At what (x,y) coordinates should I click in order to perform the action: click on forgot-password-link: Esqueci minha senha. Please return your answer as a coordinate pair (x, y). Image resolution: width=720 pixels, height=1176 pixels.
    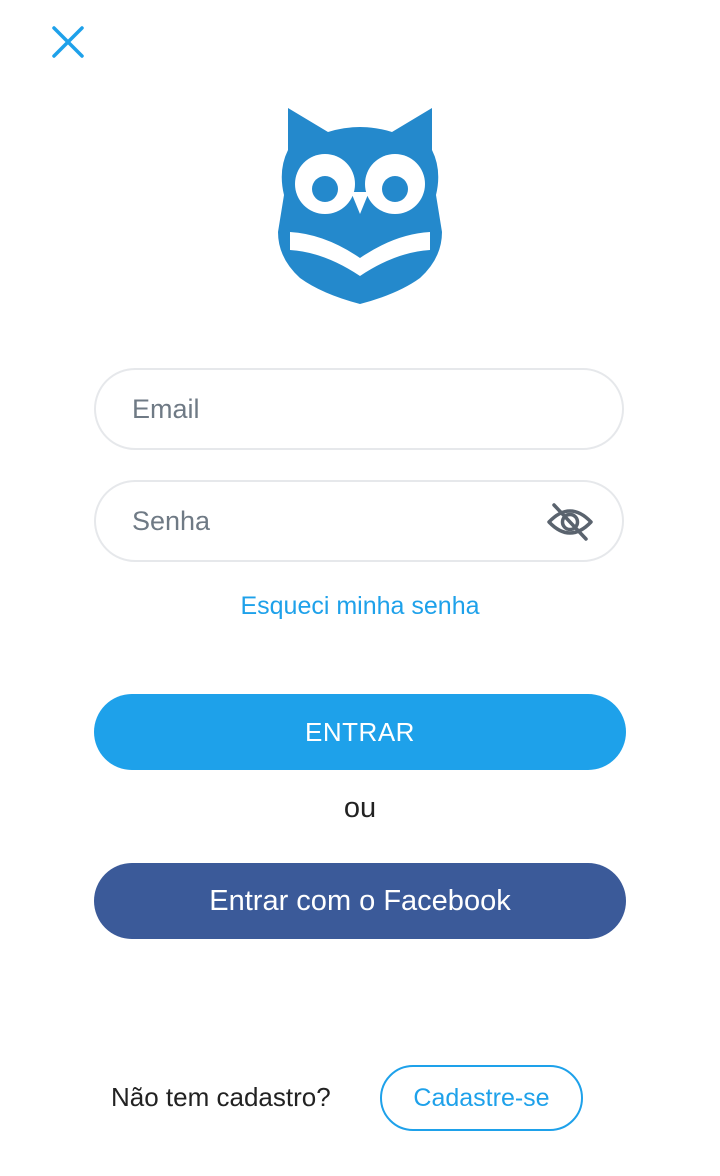
    Looking at the image, I should click on (360, 606).